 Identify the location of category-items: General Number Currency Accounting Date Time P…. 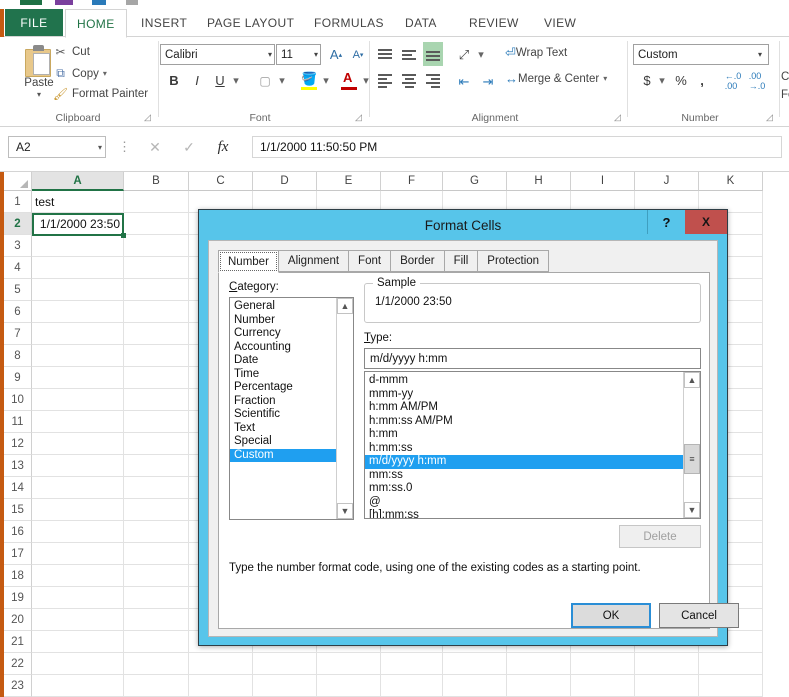
(283, 381).